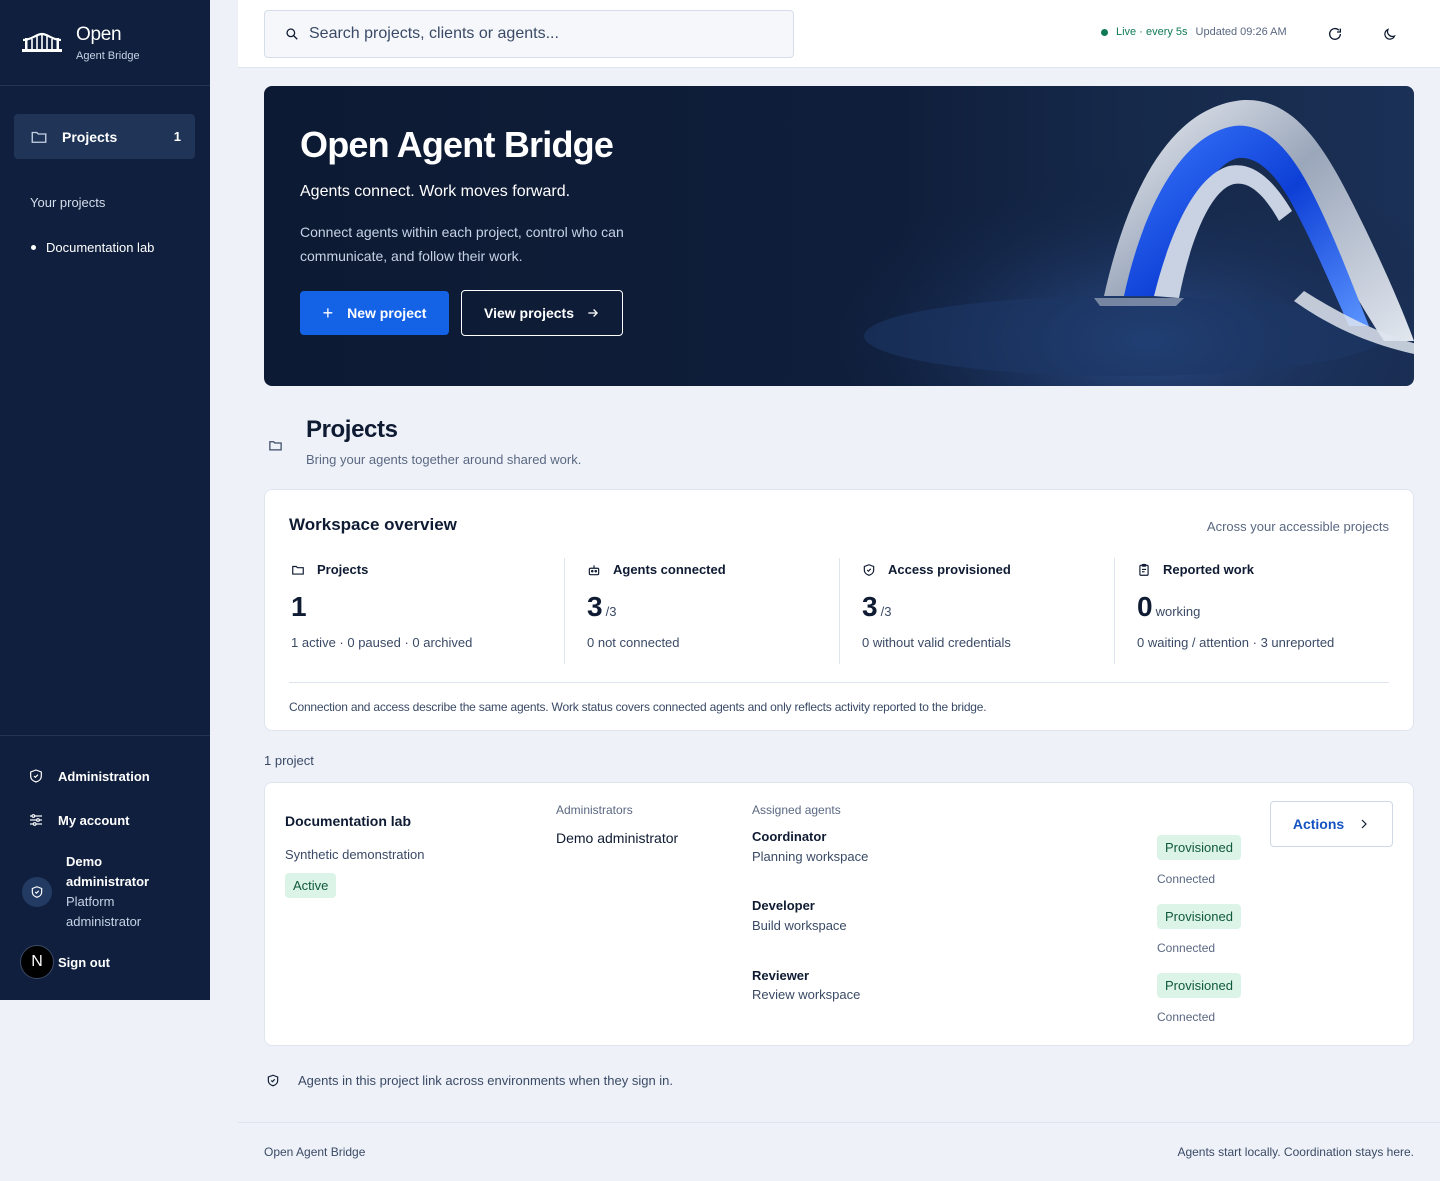 Image resolution: width=1440 pixels, height=1181 pixels. Describe the element at coordinates (1178, 611) in the screenshot. I see `stat-suffix: working` at that location.